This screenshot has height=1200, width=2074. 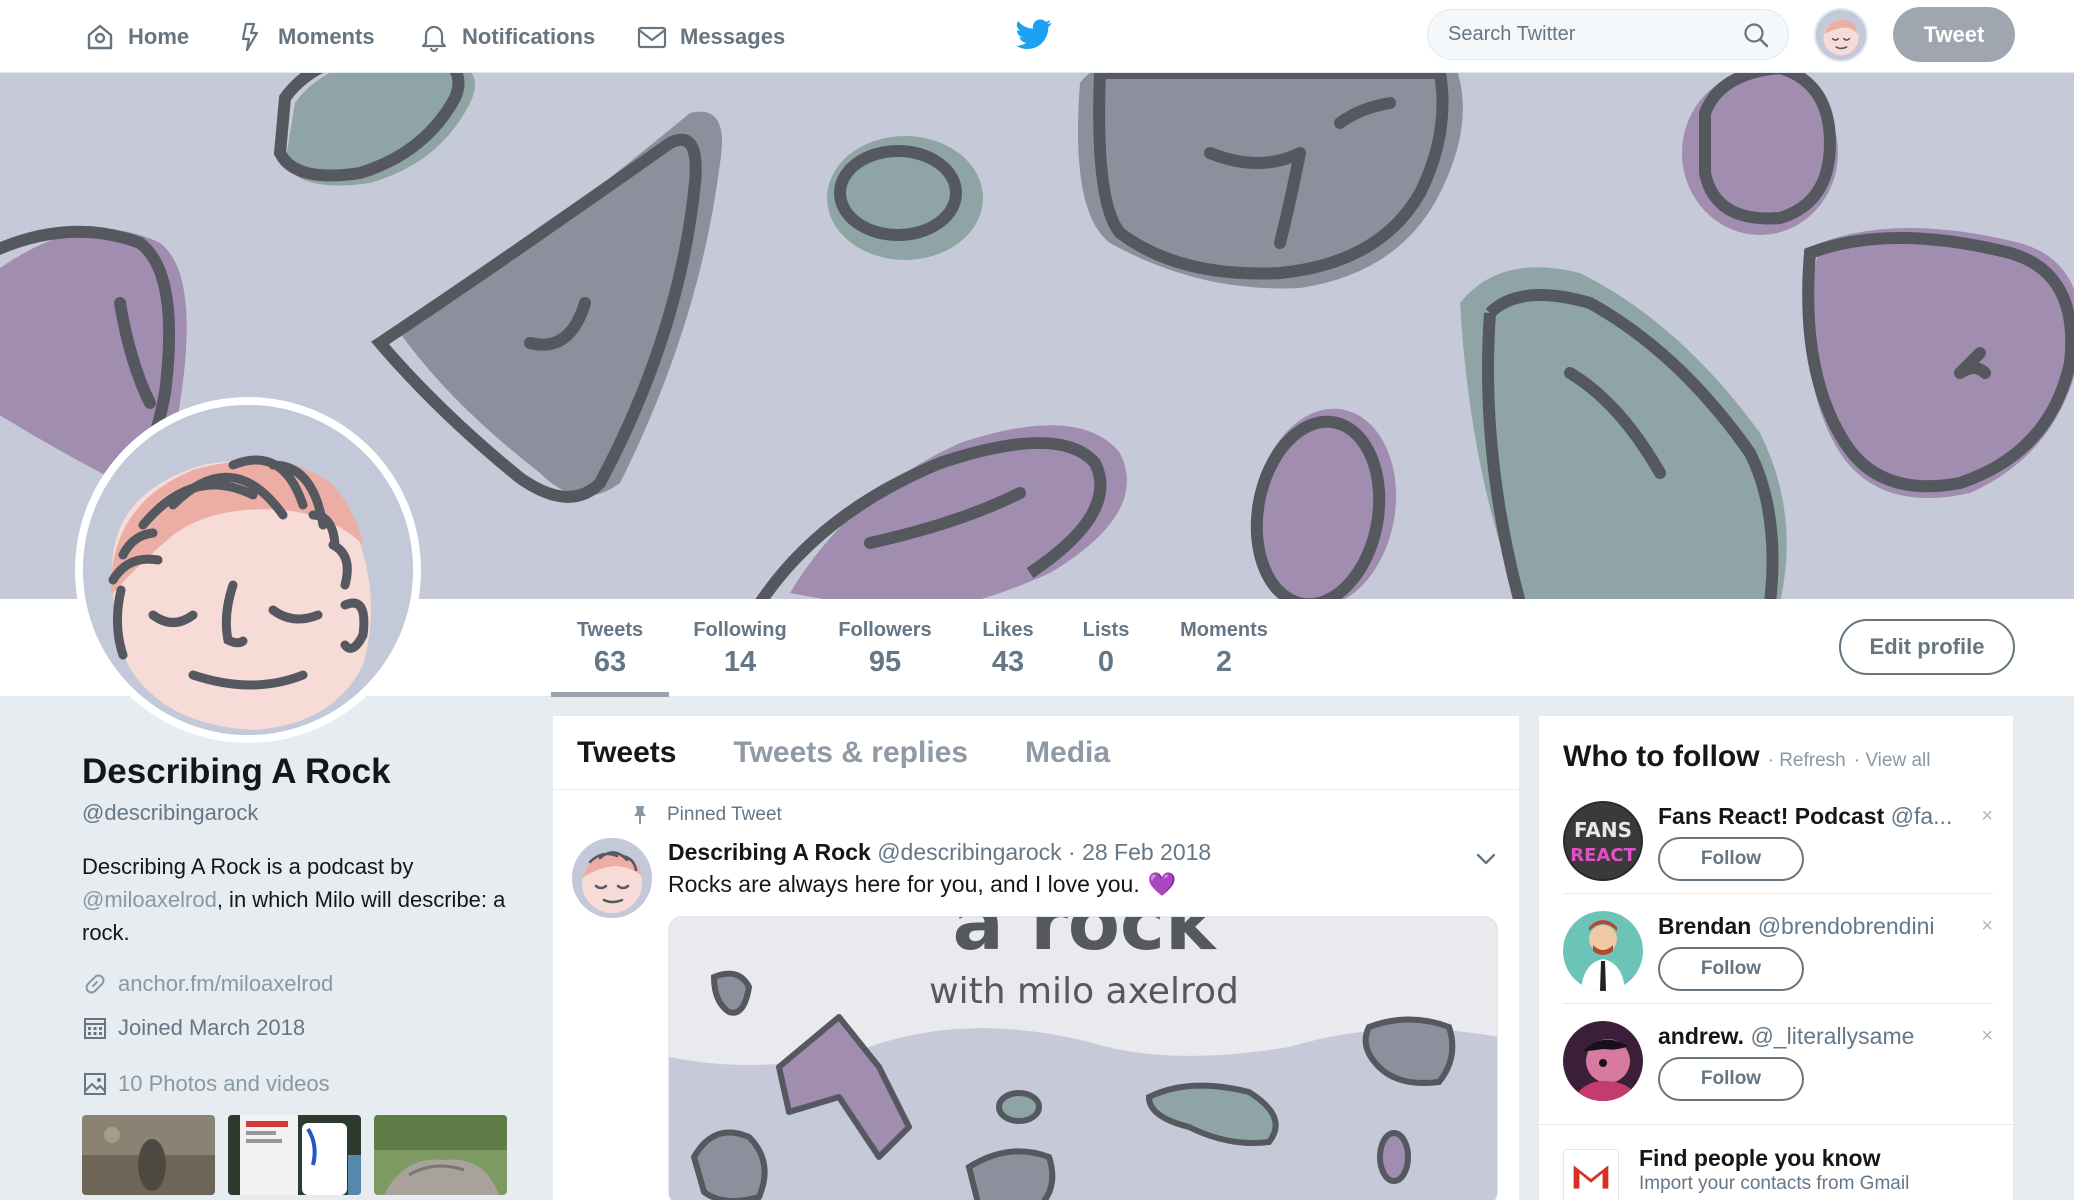 I want to click on nav-moments: Moments, so click(x=304, y=36).